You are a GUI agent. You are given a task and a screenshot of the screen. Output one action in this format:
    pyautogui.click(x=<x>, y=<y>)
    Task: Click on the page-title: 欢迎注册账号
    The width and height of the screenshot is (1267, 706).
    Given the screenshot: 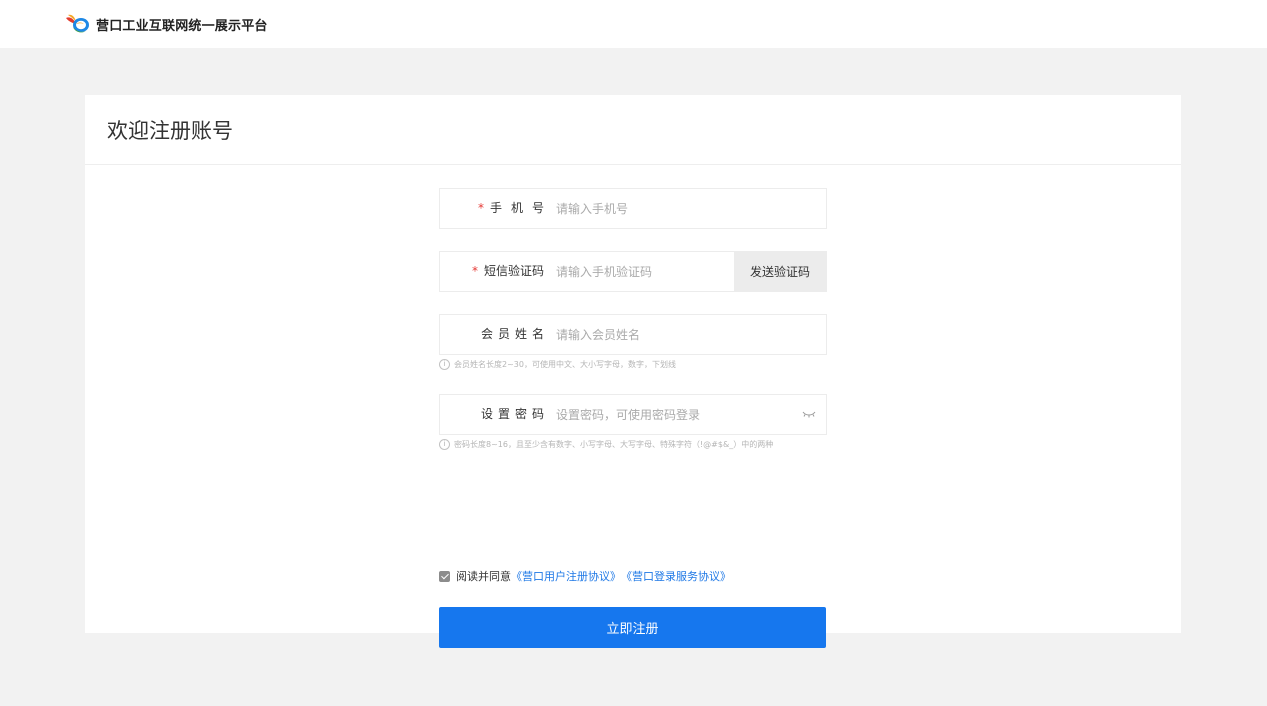 What is the action you would take?
    pyautogui.click(x=170, y=131)
    